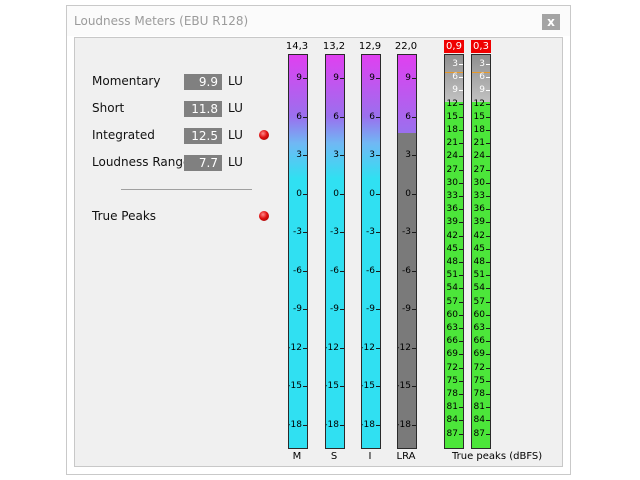 Image resolution: width=640 pixels, height=480 pixels. I want to click on momentary-label: Momentary, so click(126, 81).